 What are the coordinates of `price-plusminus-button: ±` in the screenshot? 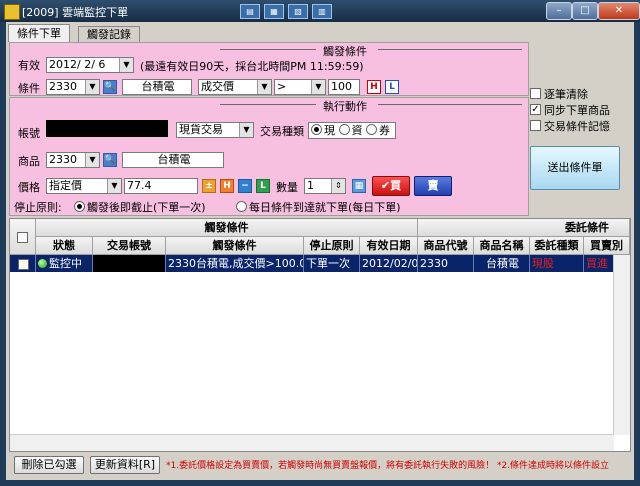 It's located at (209, 186).